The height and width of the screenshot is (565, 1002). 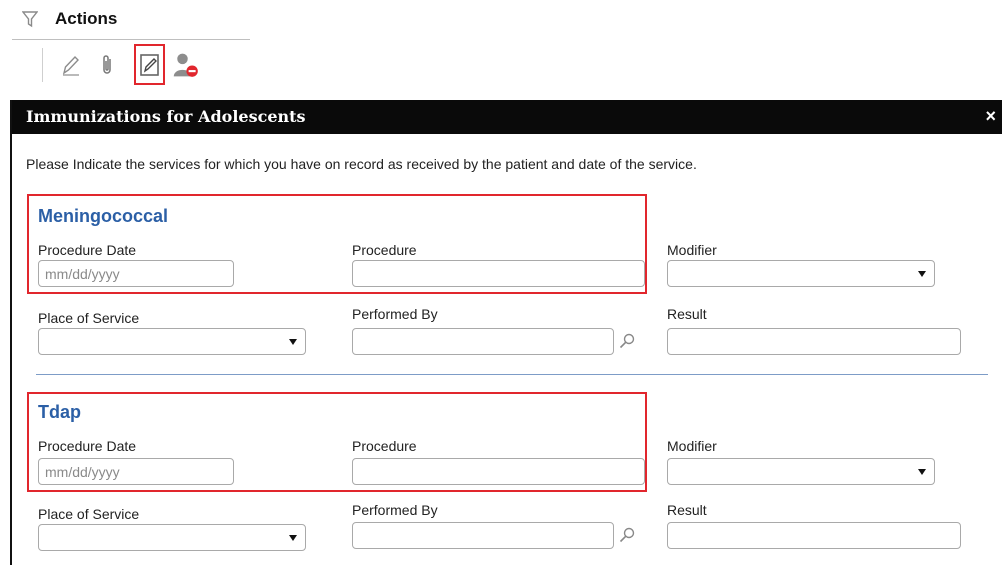 I want to click on pencil-icon, so click(x=70, y=65).